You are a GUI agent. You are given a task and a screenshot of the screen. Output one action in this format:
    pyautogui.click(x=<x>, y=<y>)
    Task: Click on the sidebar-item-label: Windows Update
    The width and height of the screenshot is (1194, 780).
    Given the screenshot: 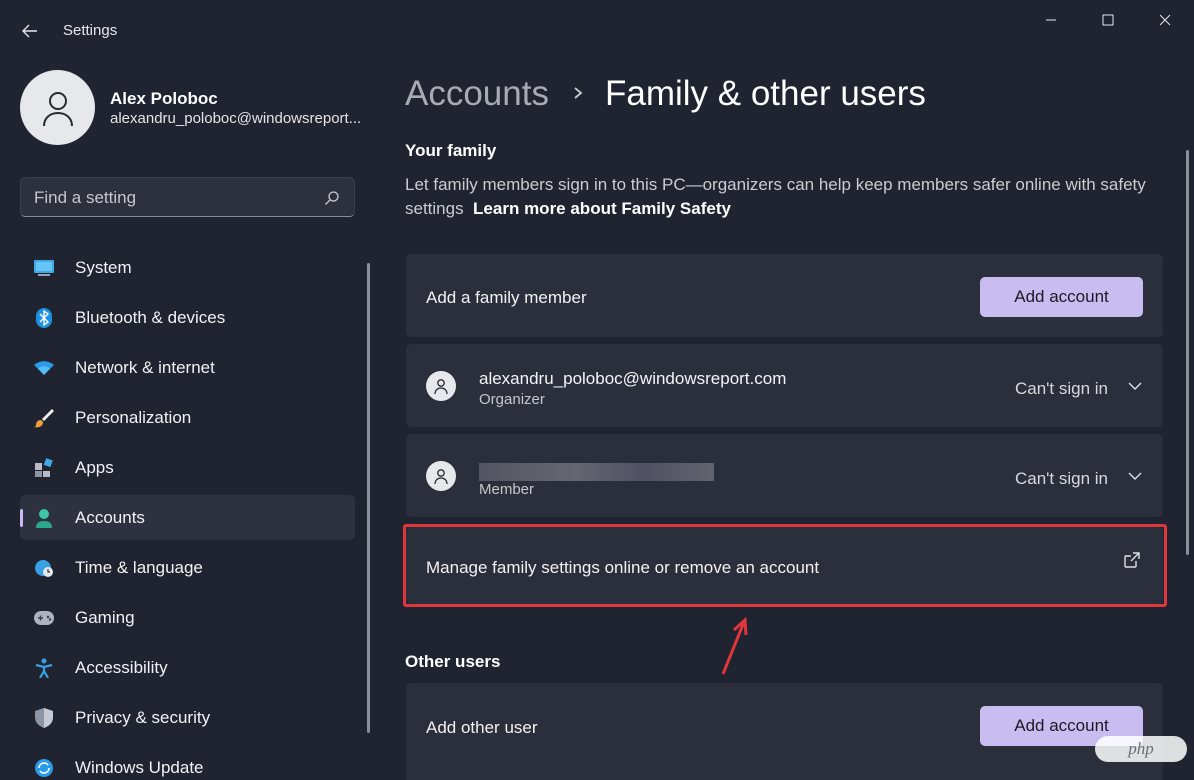 What is the action you would take?
    pyautogui.click(x=139, y=768)
    